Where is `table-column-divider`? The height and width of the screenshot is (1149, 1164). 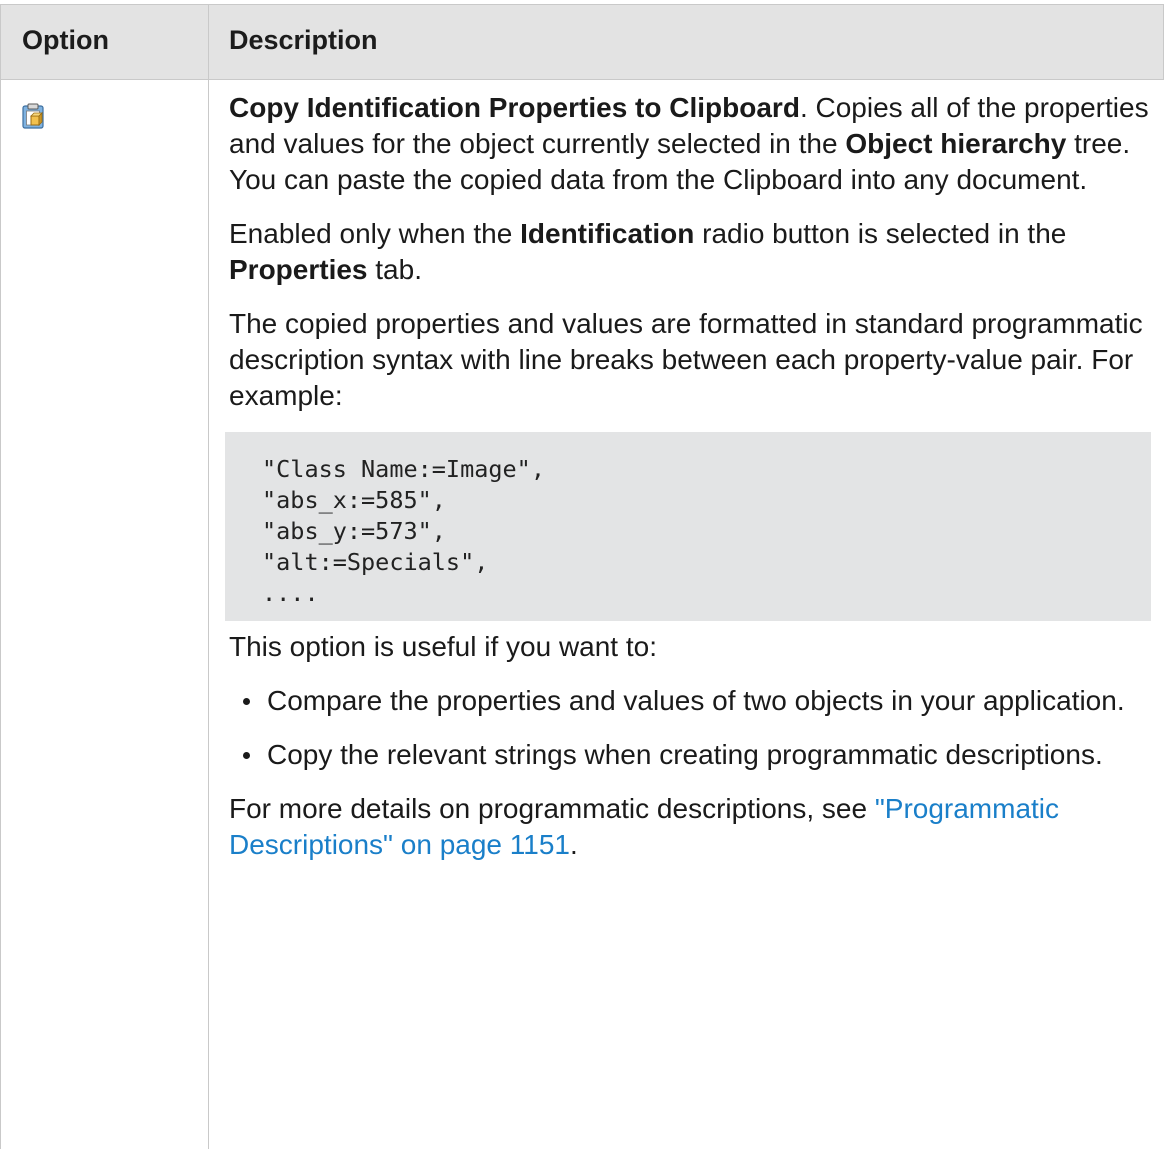 table-column-divider is located at coordinates (208, 576).